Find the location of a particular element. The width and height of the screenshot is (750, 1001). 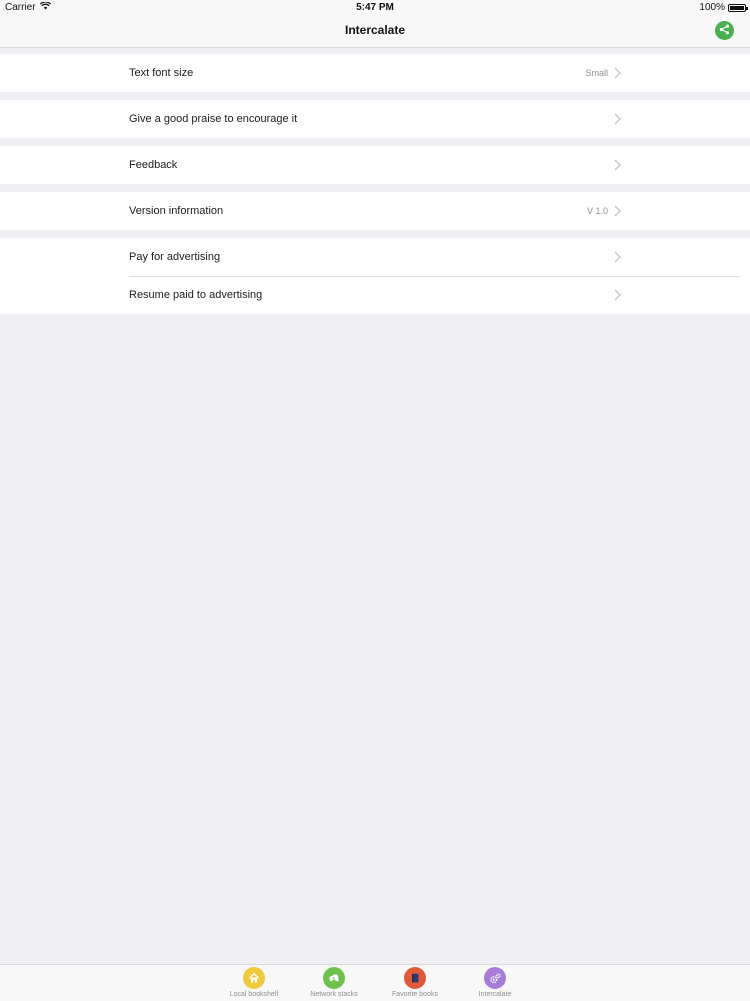

font-size-value: Small is located at coordinates (596, 73).